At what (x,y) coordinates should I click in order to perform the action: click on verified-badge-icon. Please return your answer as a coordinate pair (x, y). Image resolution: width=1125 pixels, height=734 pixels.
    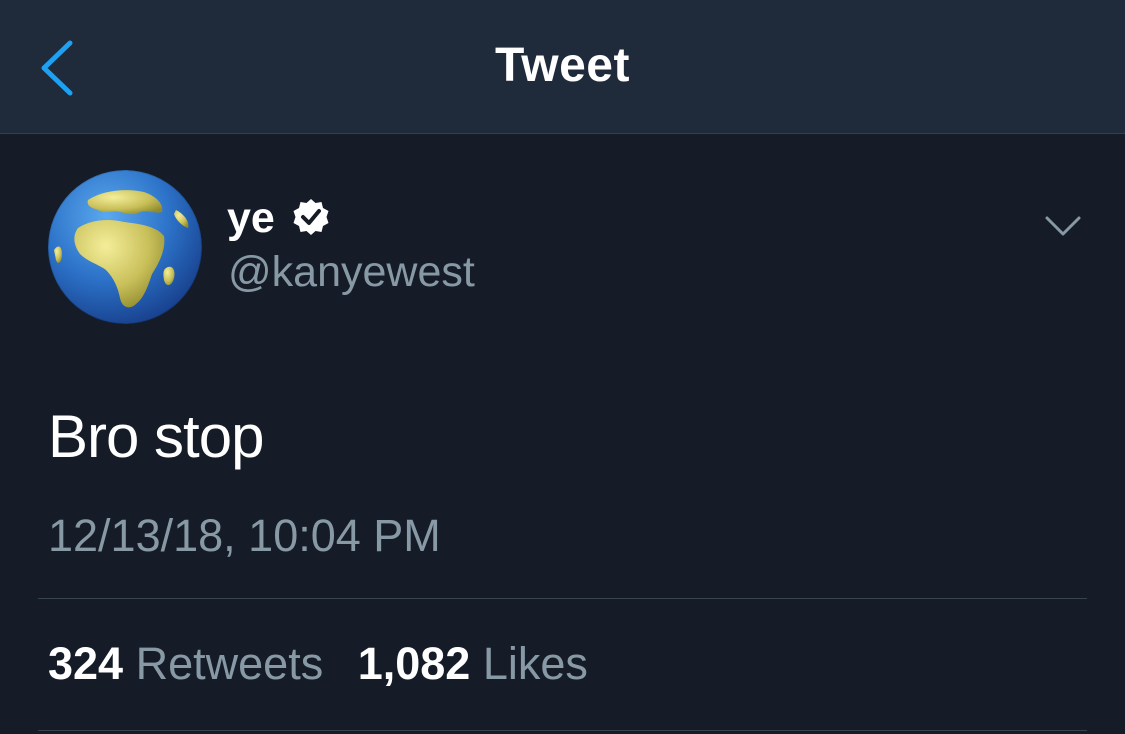
    Looking at the image, I should click on (311, 218).